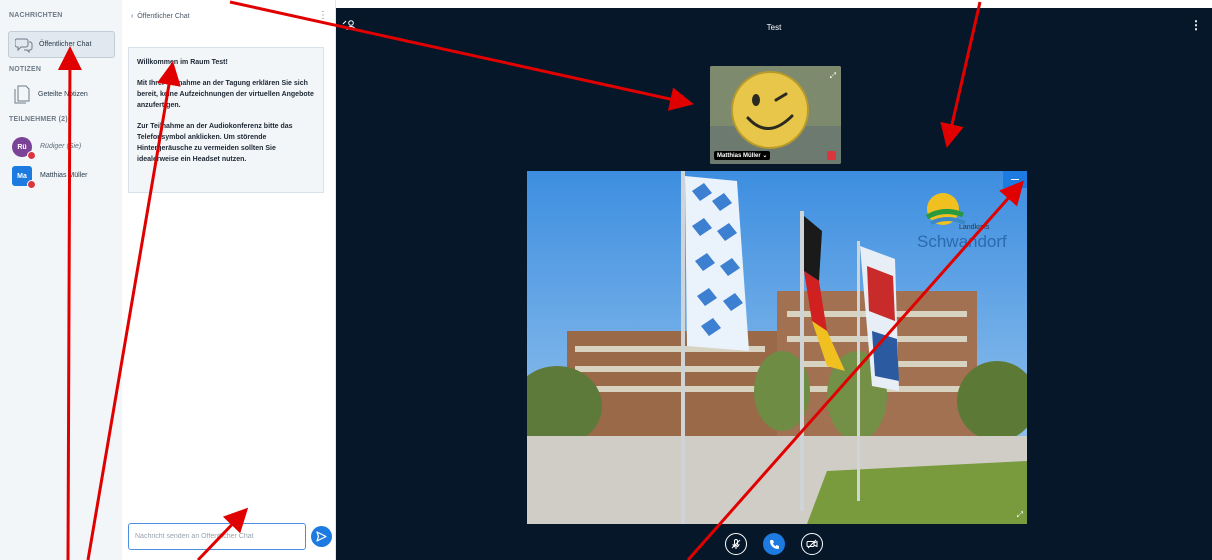  What do you see at coordinates (65, 44) in the screenshot?
I see `public-chat-label: Öffentlicher Chat` at bounding box center [65, 44].